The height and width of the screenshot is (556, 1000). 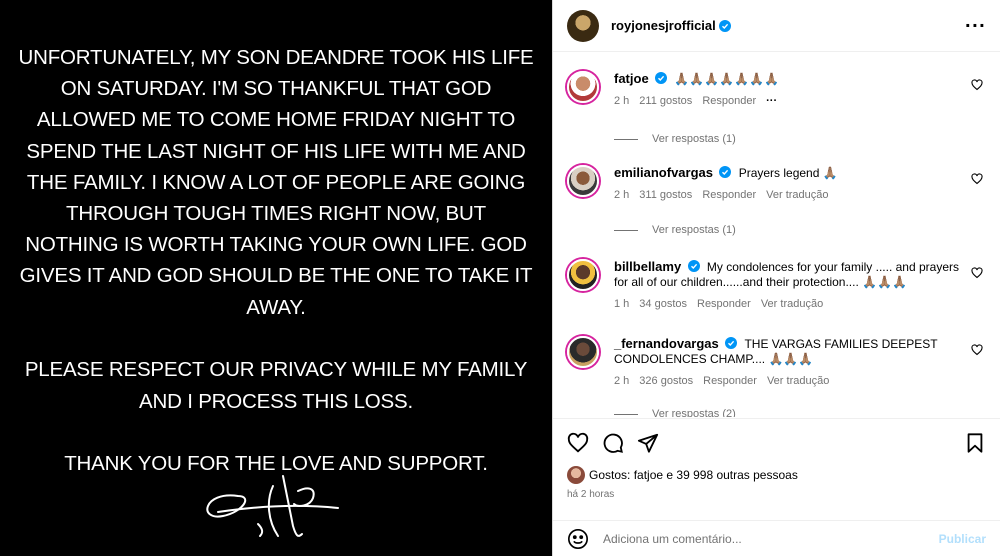 What do you see at coordinates (578, 443) in the screenshot?
I see `like-heart-icon` at bounding box center [578, 443].